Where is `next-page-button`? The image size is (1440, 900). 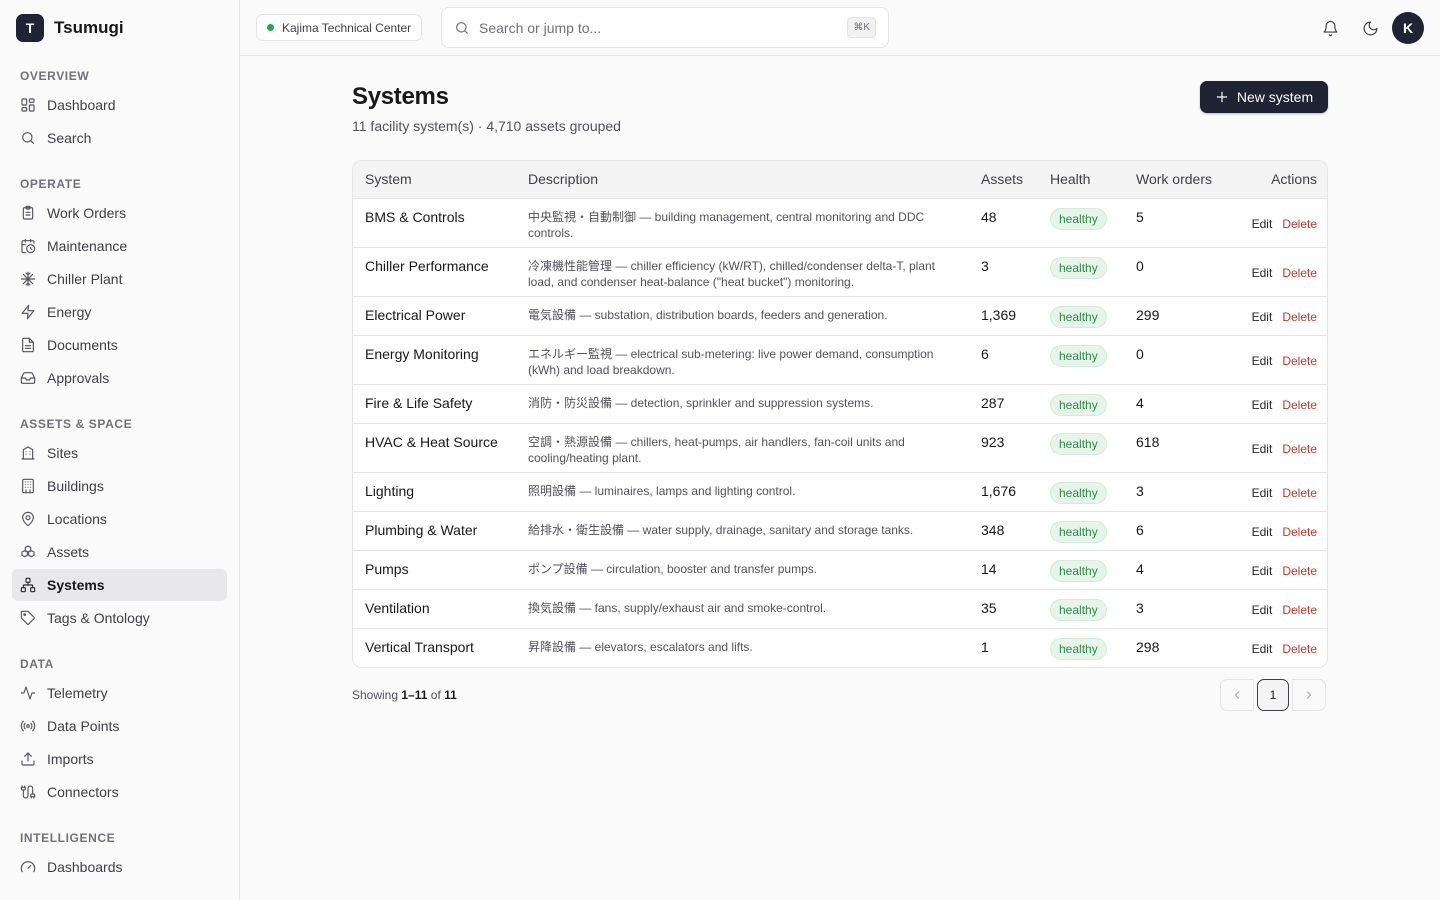
next-page-button is located at coordinates (1309, 695).